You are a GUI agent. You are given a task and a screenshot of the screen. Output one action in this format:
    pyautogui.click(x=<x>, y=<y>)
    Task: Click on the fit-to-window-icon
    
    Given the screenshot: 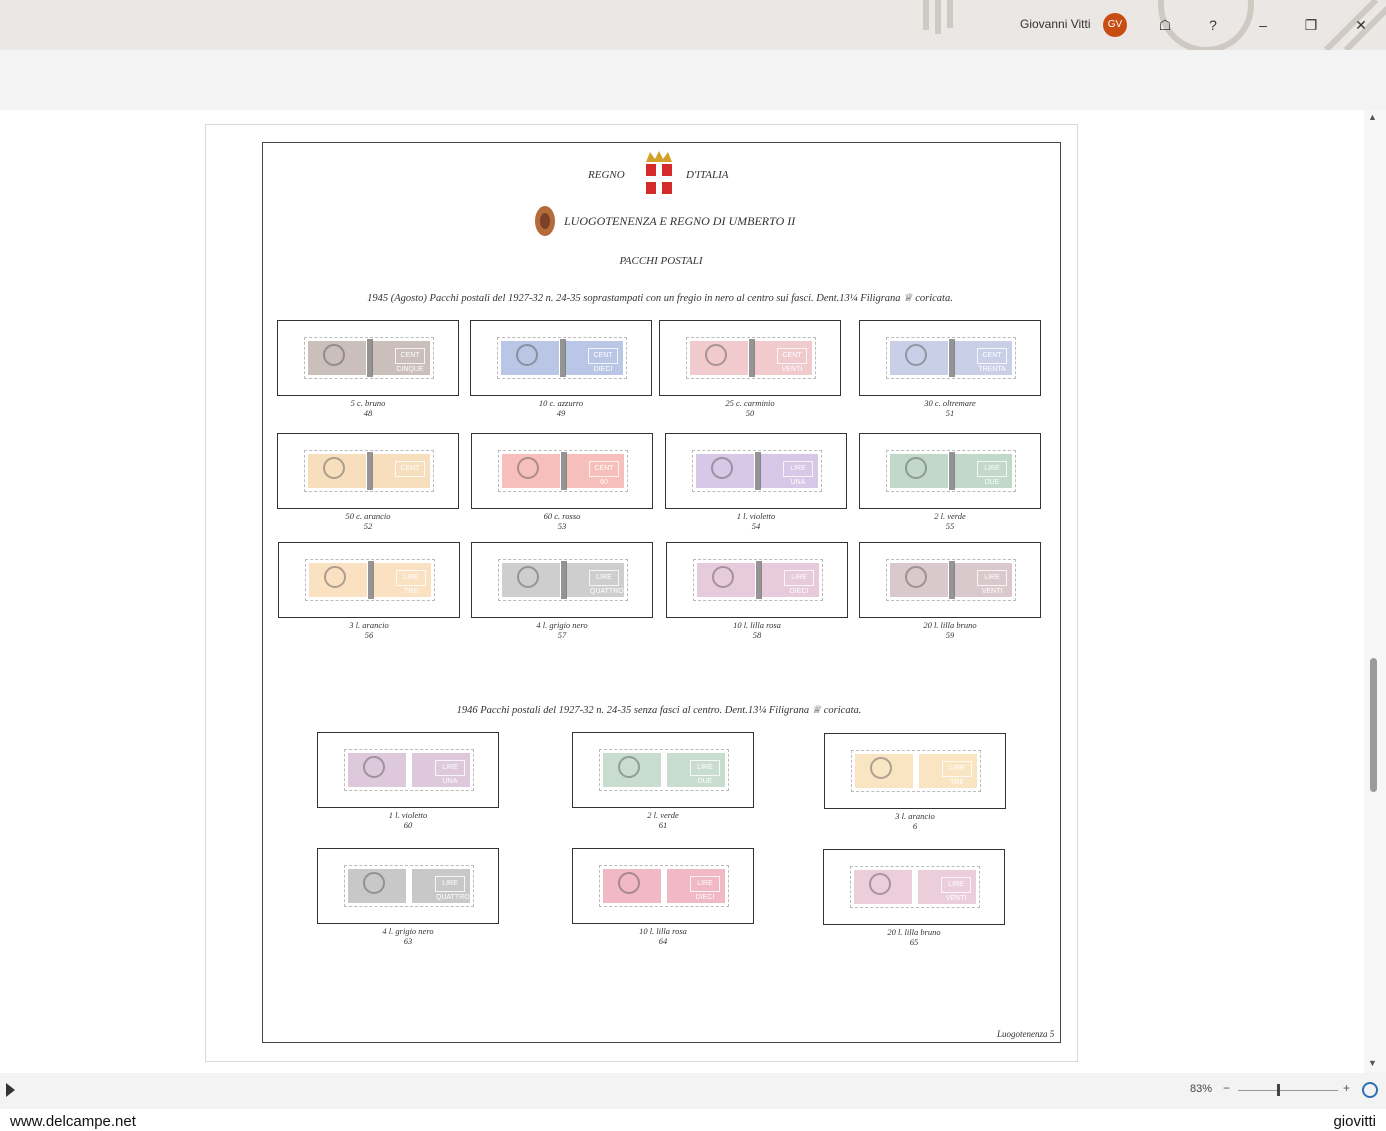 What is the action you would take?
    pyautogui.click(x=1370, y=1090)
    